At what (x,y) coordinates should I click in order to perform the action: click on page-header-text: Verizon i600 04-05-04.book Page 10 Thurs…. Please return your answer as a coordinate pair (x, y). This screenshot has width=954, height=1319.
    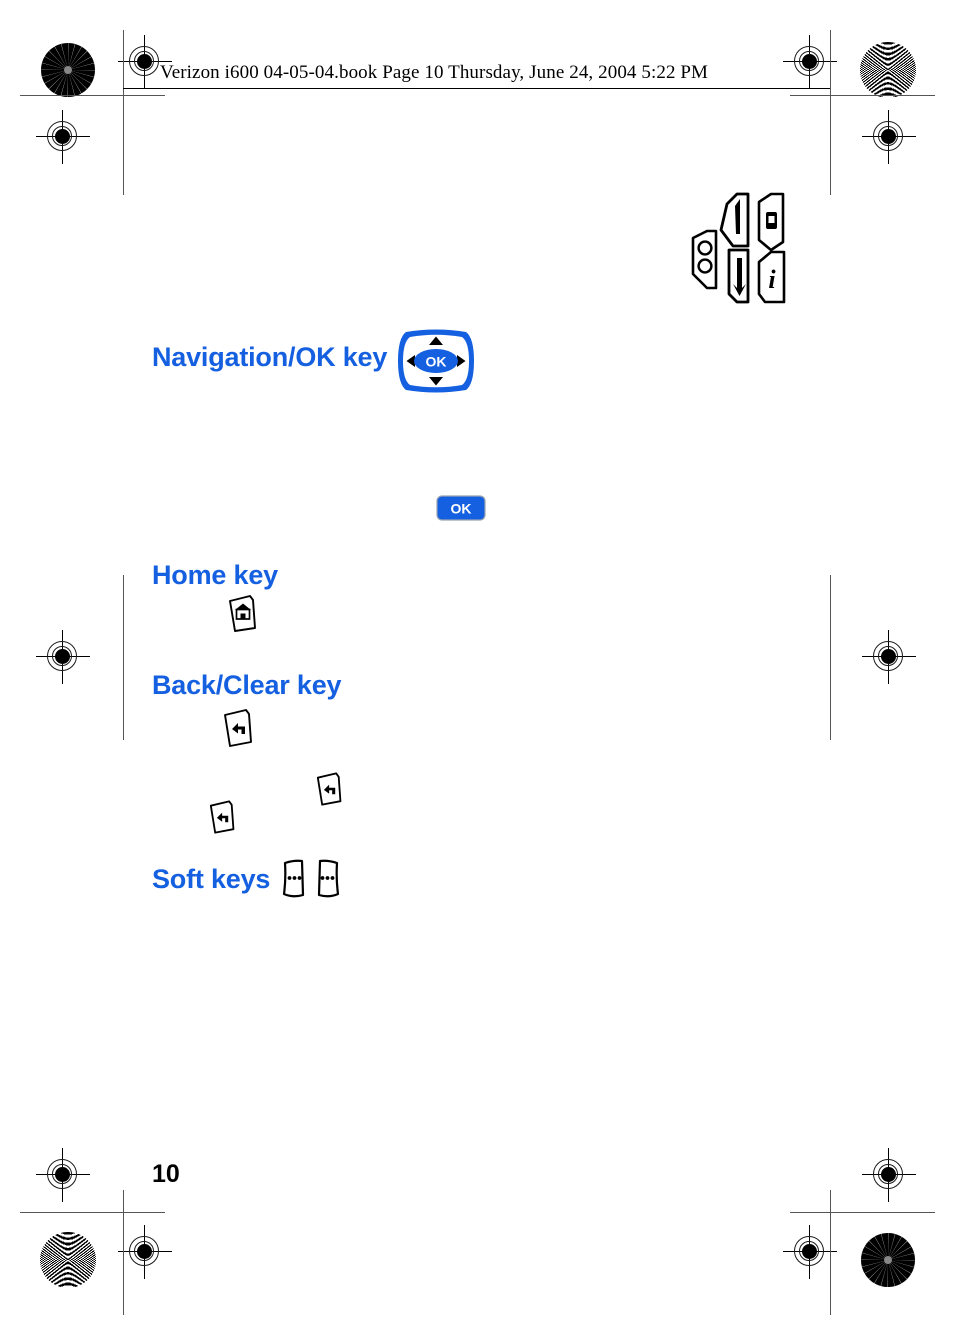
    Looking at the image, I should click on (434, 72).